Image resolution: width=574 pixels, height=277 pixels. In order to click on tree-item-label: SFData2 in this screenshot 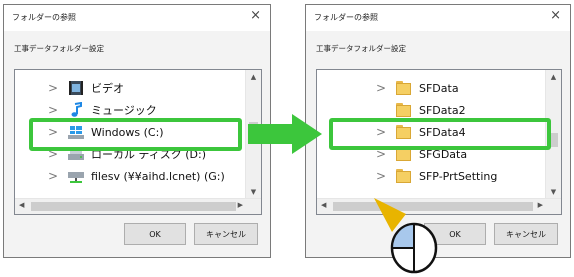, I will do `click(442, 110)`.